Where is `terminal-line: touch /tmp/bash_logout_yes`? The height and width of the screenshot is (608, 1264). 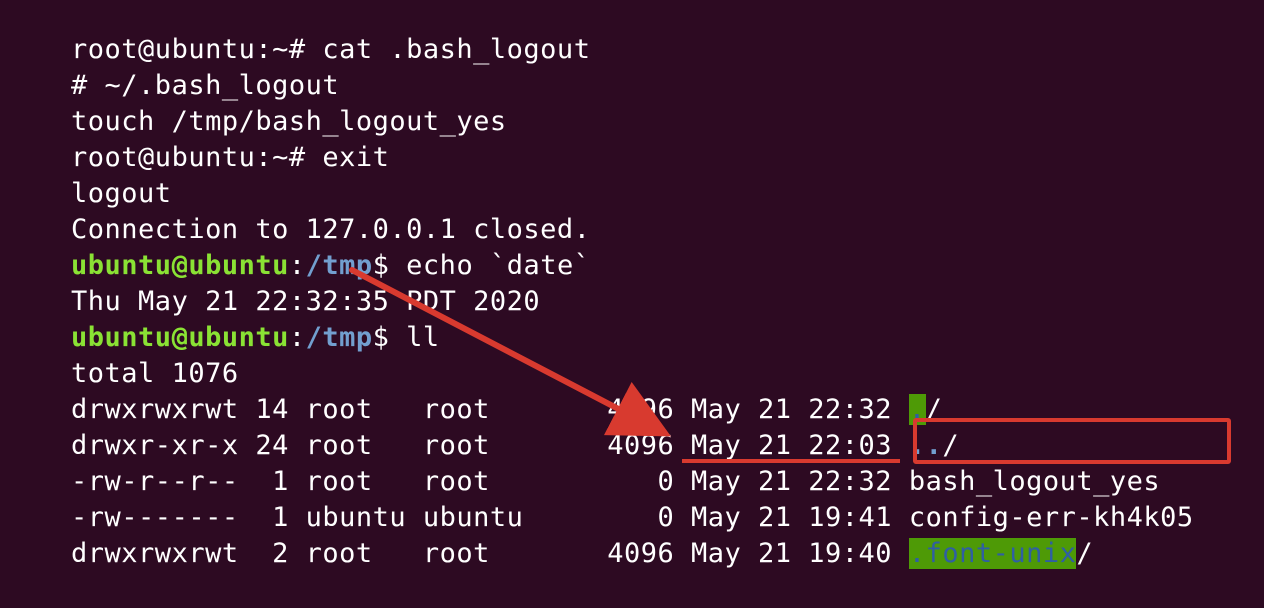 terminal-line: touch /tmp/bash_logout_yes is located at coordinates (255, 102).